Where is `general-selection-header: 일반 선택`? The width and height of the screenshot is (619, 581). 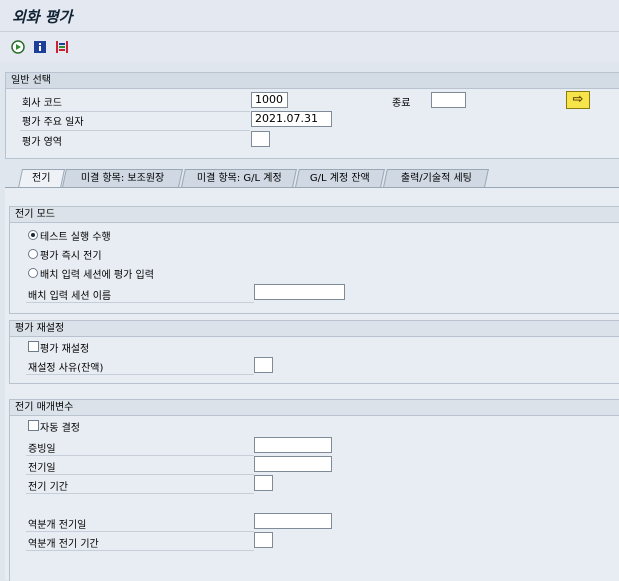 general-selection-header: 일반 선택 is located at coordinates (312, 81).